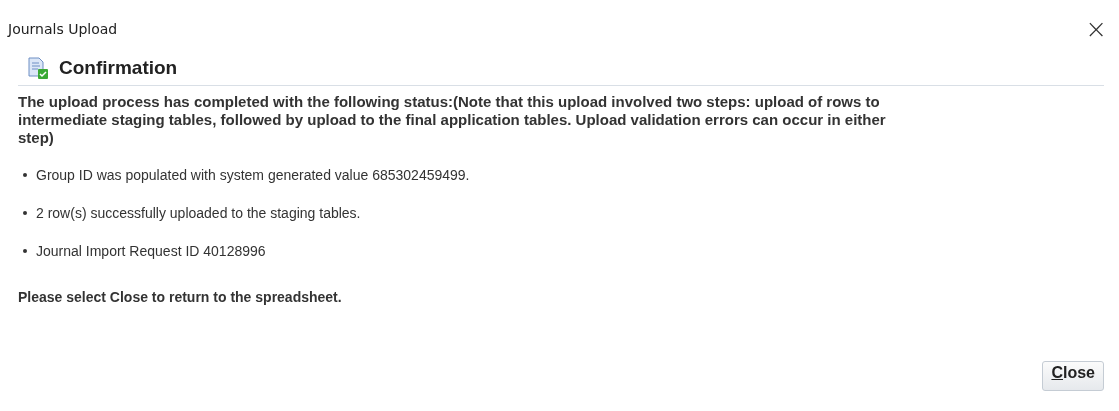 The width and height of the screenshot is (1119, 411). I want to click on status-item: 2 row(s) successfully uploaded to the staging tables., so click(198, 213).